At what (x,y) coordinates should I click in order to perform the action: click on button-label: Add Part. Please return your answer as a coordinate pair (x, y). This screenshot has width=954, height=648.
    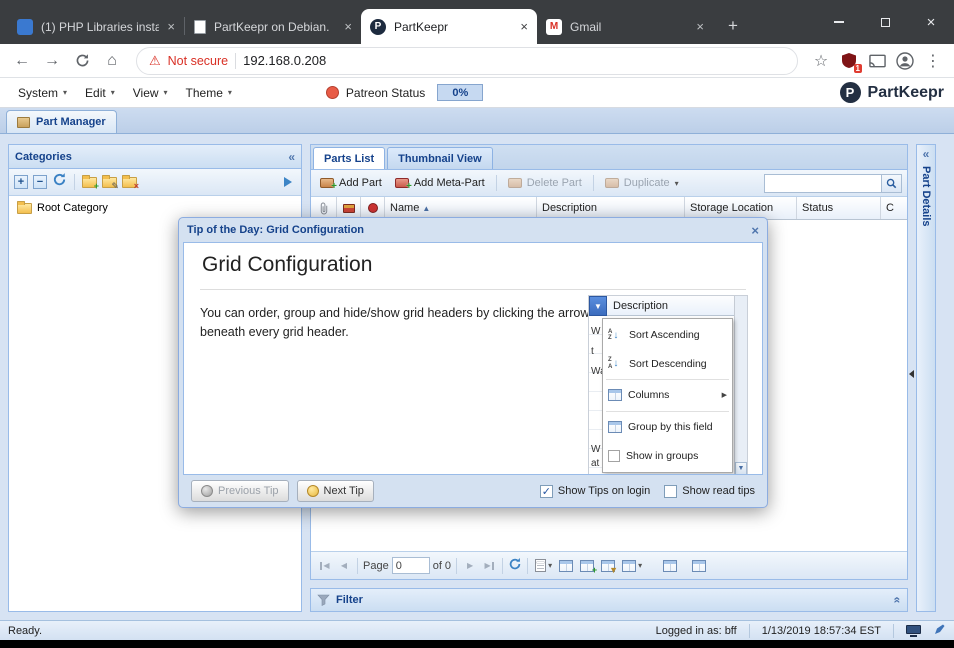
    Looking at the image, I should click on (360, 183).